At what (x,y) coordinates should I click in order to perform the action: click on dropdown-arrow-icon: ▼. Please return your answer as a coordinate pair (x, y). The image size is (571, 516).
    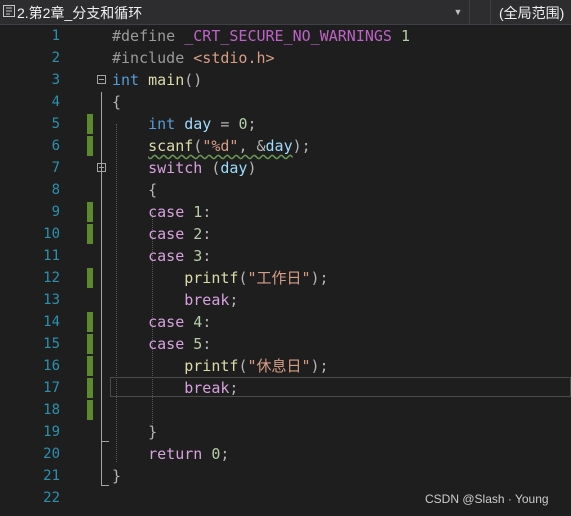
    Looking at the image, I should click on (458, 12).